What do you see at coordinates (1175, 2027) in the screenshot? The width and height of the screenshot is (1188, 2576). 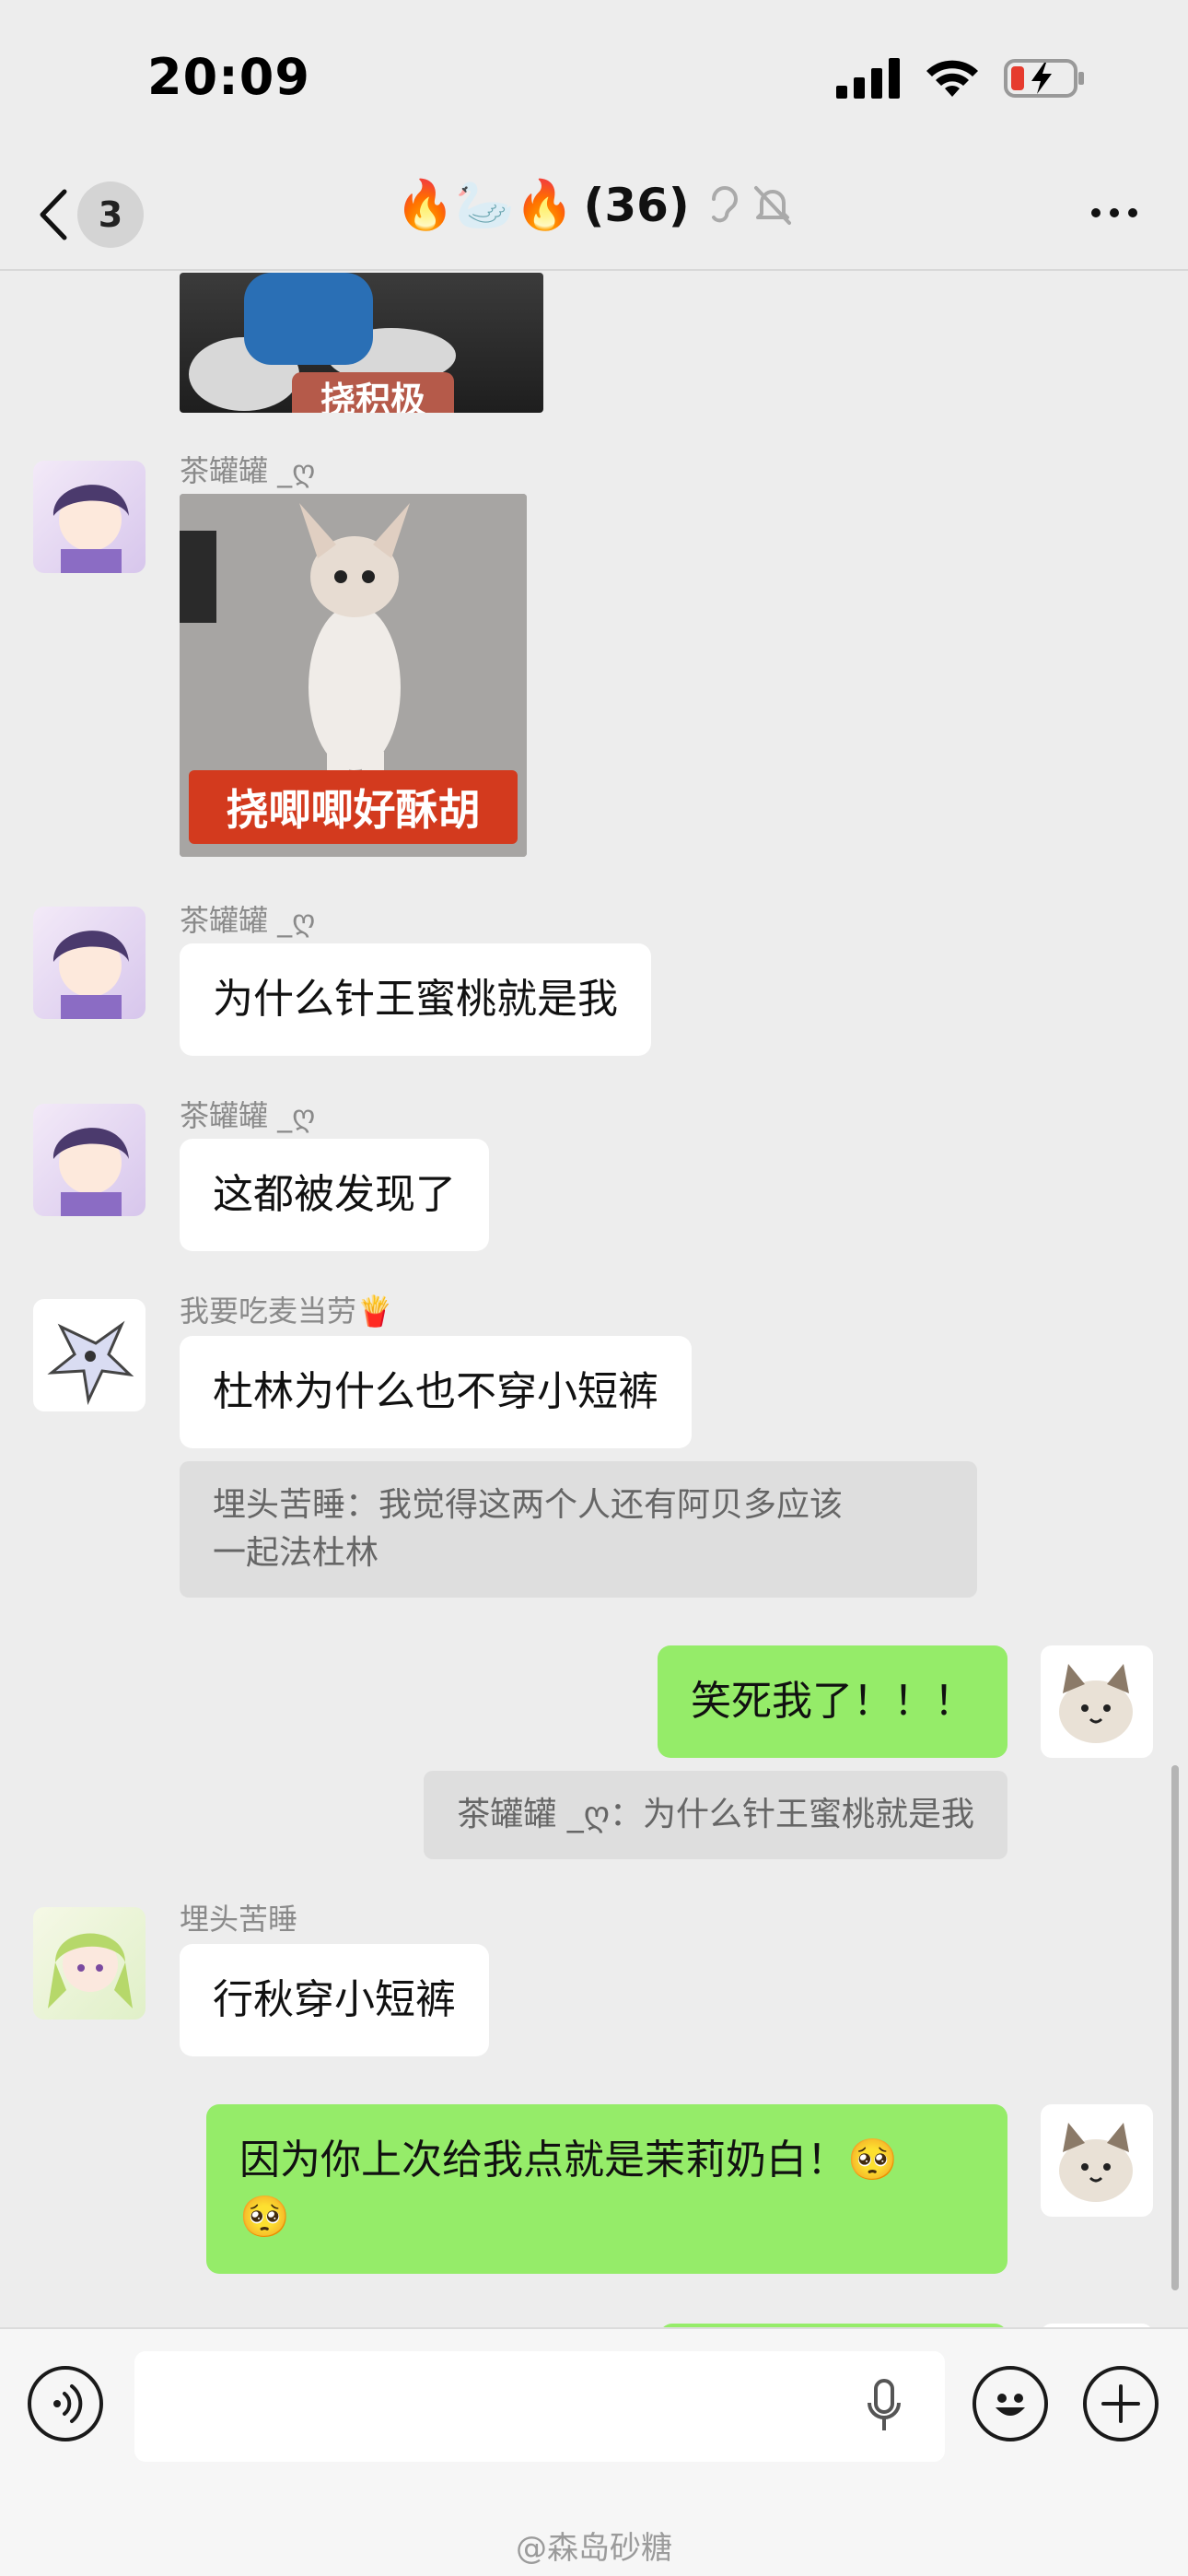 I see `scrollbar` at bounding box center [1175, 2027].